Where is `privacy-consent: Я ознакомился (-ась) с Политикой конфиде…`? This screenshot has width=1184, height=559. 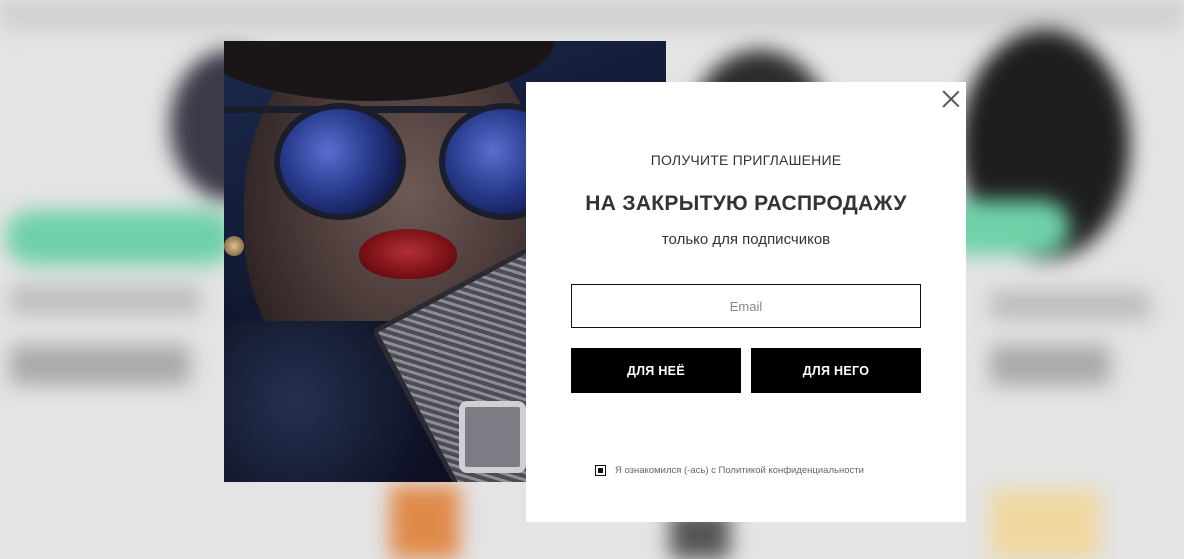 privacy-consent: Я ознакомился (-ась) с Политикой конфиде… is located at coordinates (755, 470).